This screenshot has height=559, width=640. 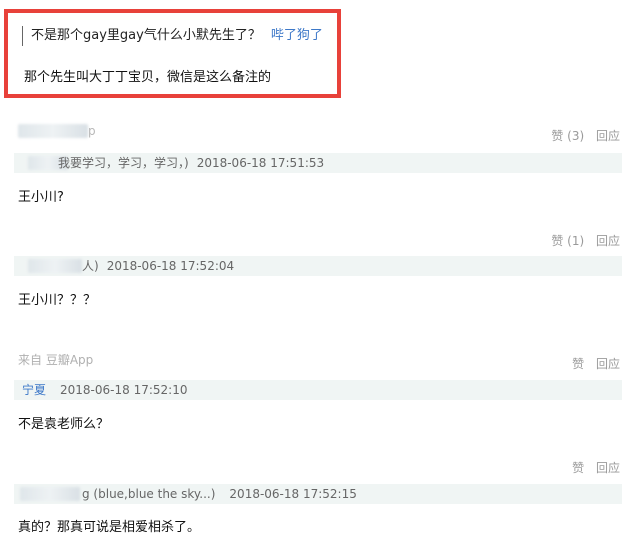 I want to click on username-link: 宁夏, so click(x=34, y=390).